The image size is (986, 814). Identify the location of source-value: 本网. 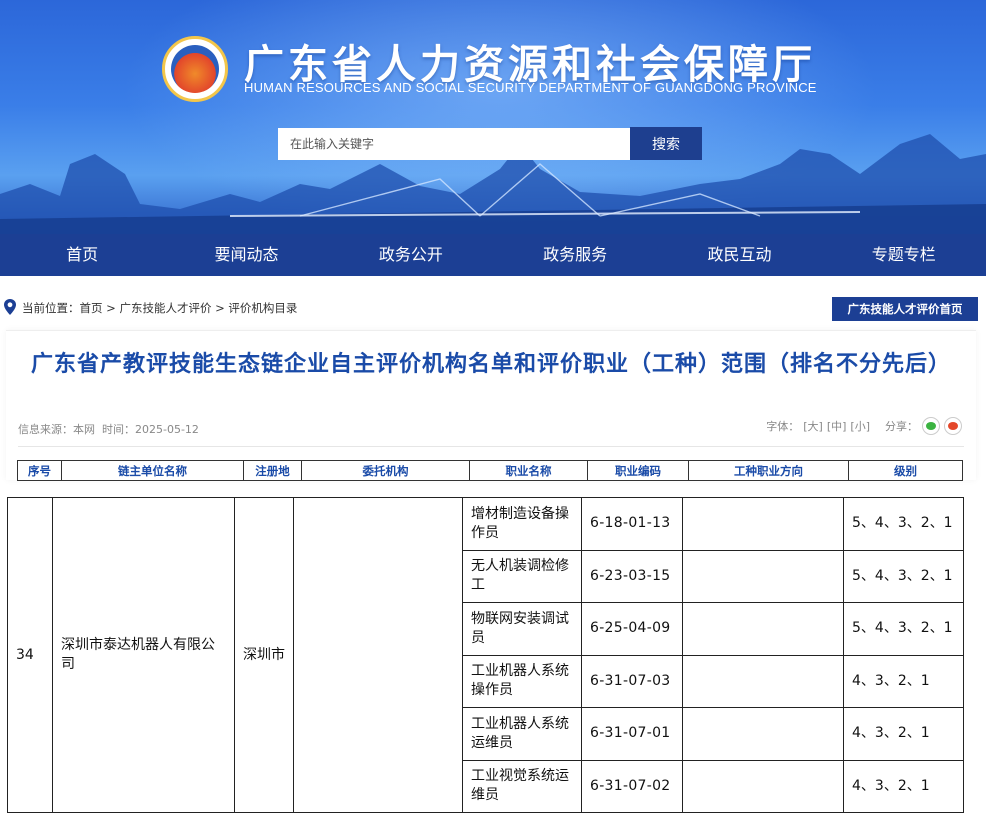
(84, 429).